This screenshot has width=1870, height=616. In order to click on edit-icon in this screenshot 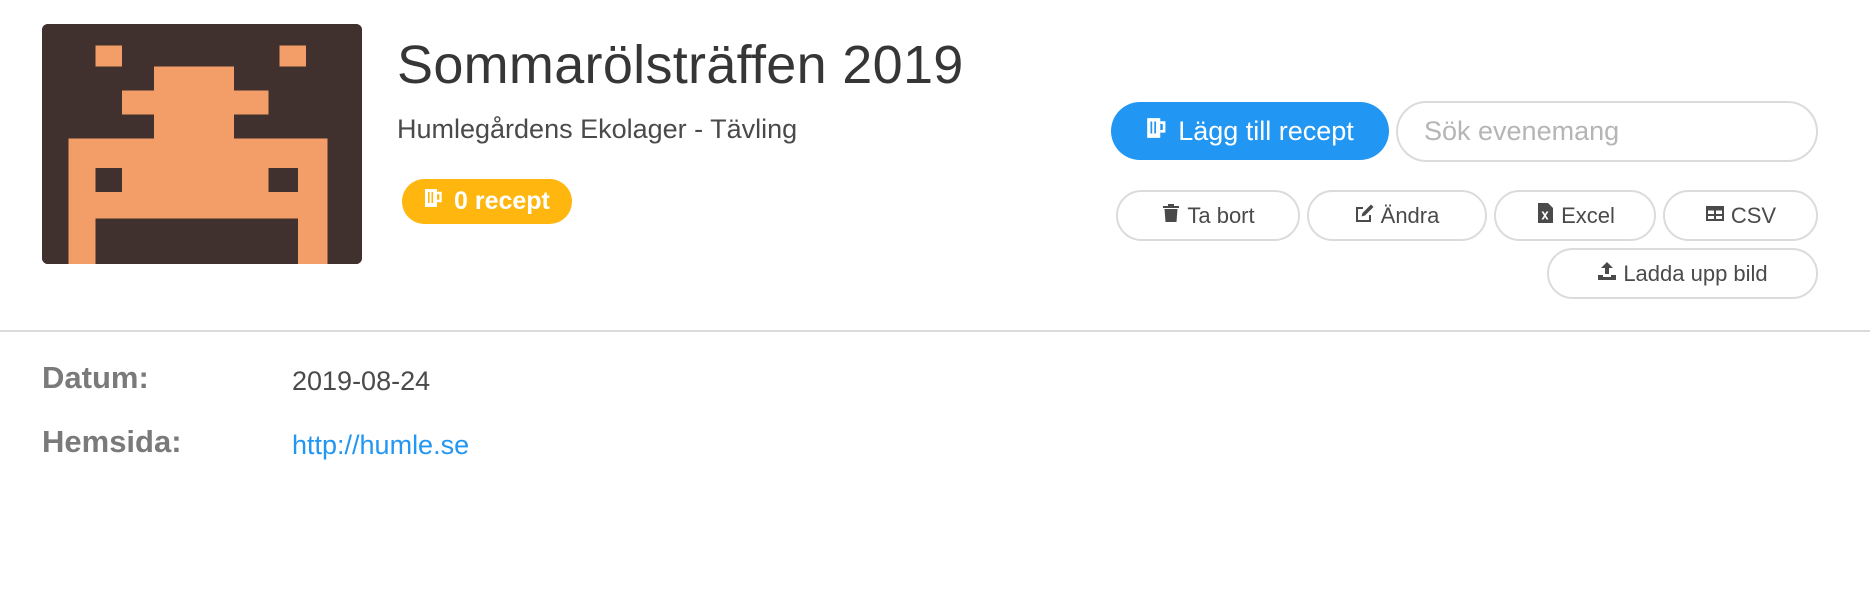, I will do `click(1365, 216)`.